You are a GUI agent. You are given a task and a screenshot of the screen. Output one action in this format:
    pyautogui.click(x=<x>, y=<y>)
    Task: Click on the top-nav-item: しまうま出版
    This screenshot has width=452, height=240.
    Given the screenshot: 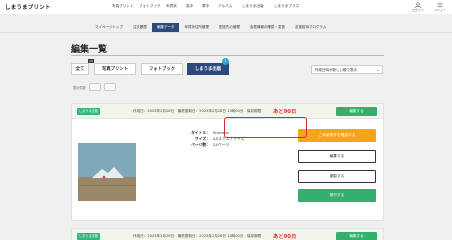 What is the action you would take?
    pyautogui.click(x=258, y=6)
    